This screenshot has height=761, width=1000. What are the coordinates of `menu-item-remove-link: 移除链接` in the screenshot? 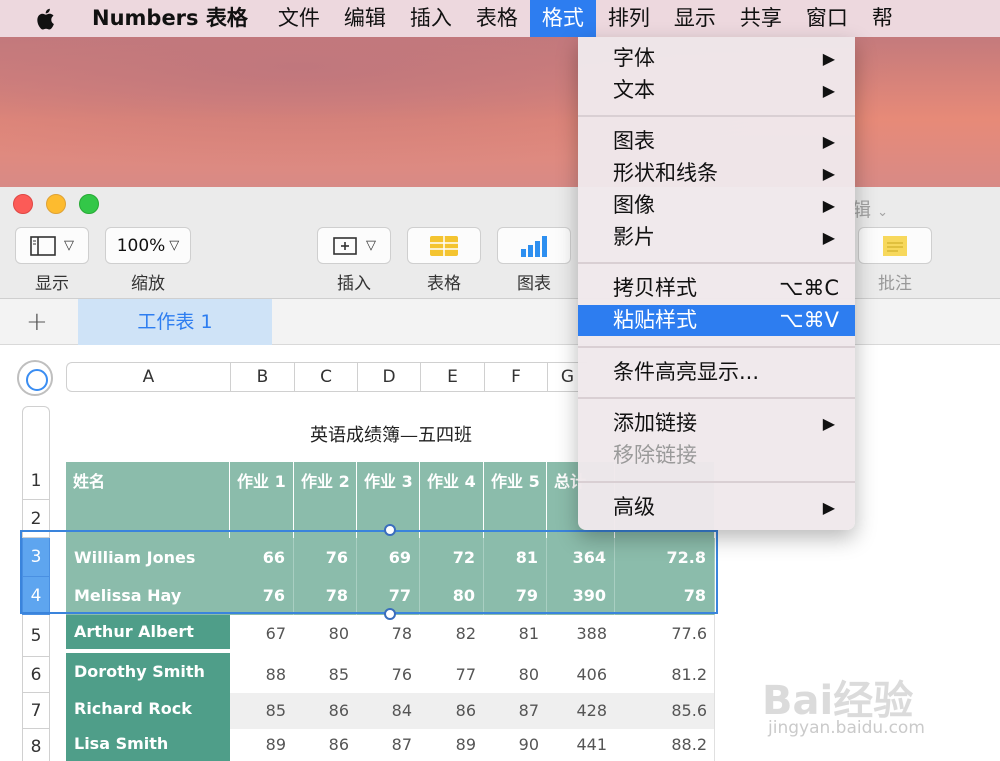 It's located at (655, 455).